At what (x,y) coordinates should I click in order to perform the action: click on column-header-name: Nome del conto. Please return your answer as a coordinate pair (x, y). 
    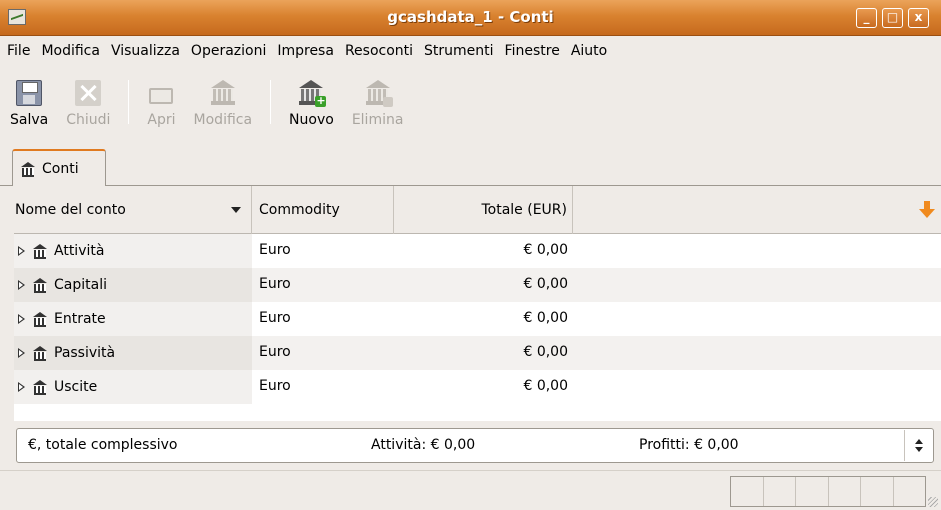
    Looking at the image, I should click on (133, 210).